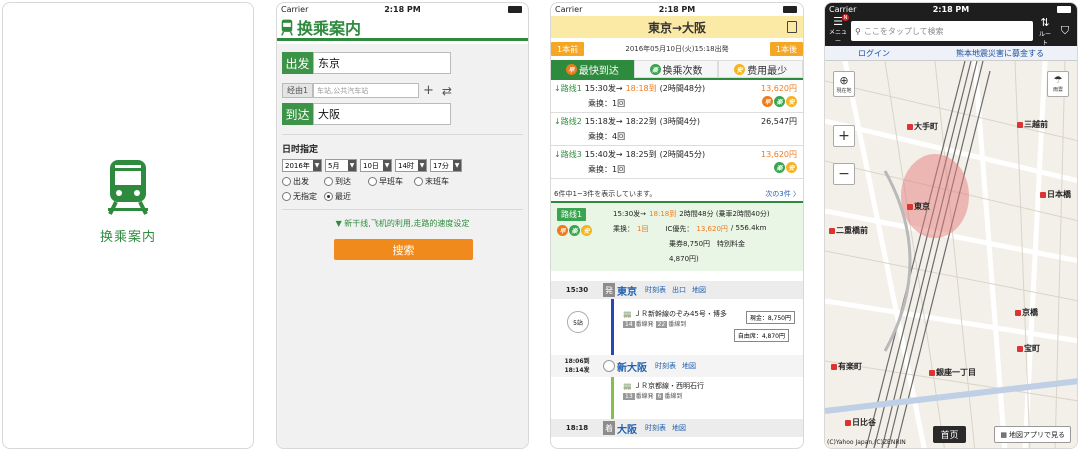 The width and height of the screenshot is (1080, 453). Describe the element at coordinates (1065, 31) in the screenshot. I see `cart-icon: ⛉` at that location.